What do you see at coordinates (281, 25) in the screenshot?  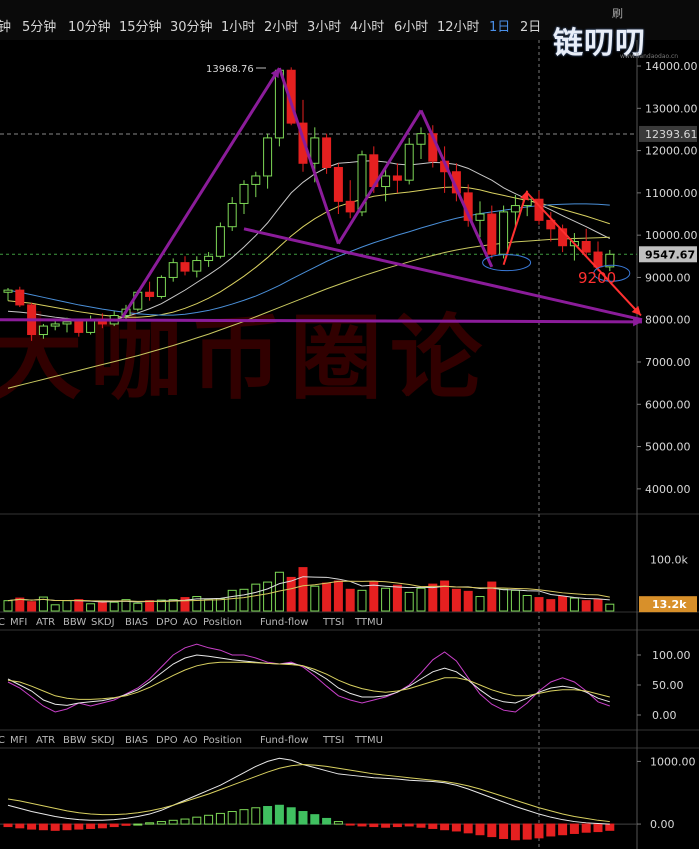 I see `timeframe-tab: 2小时` at bounding box center [281, 25].